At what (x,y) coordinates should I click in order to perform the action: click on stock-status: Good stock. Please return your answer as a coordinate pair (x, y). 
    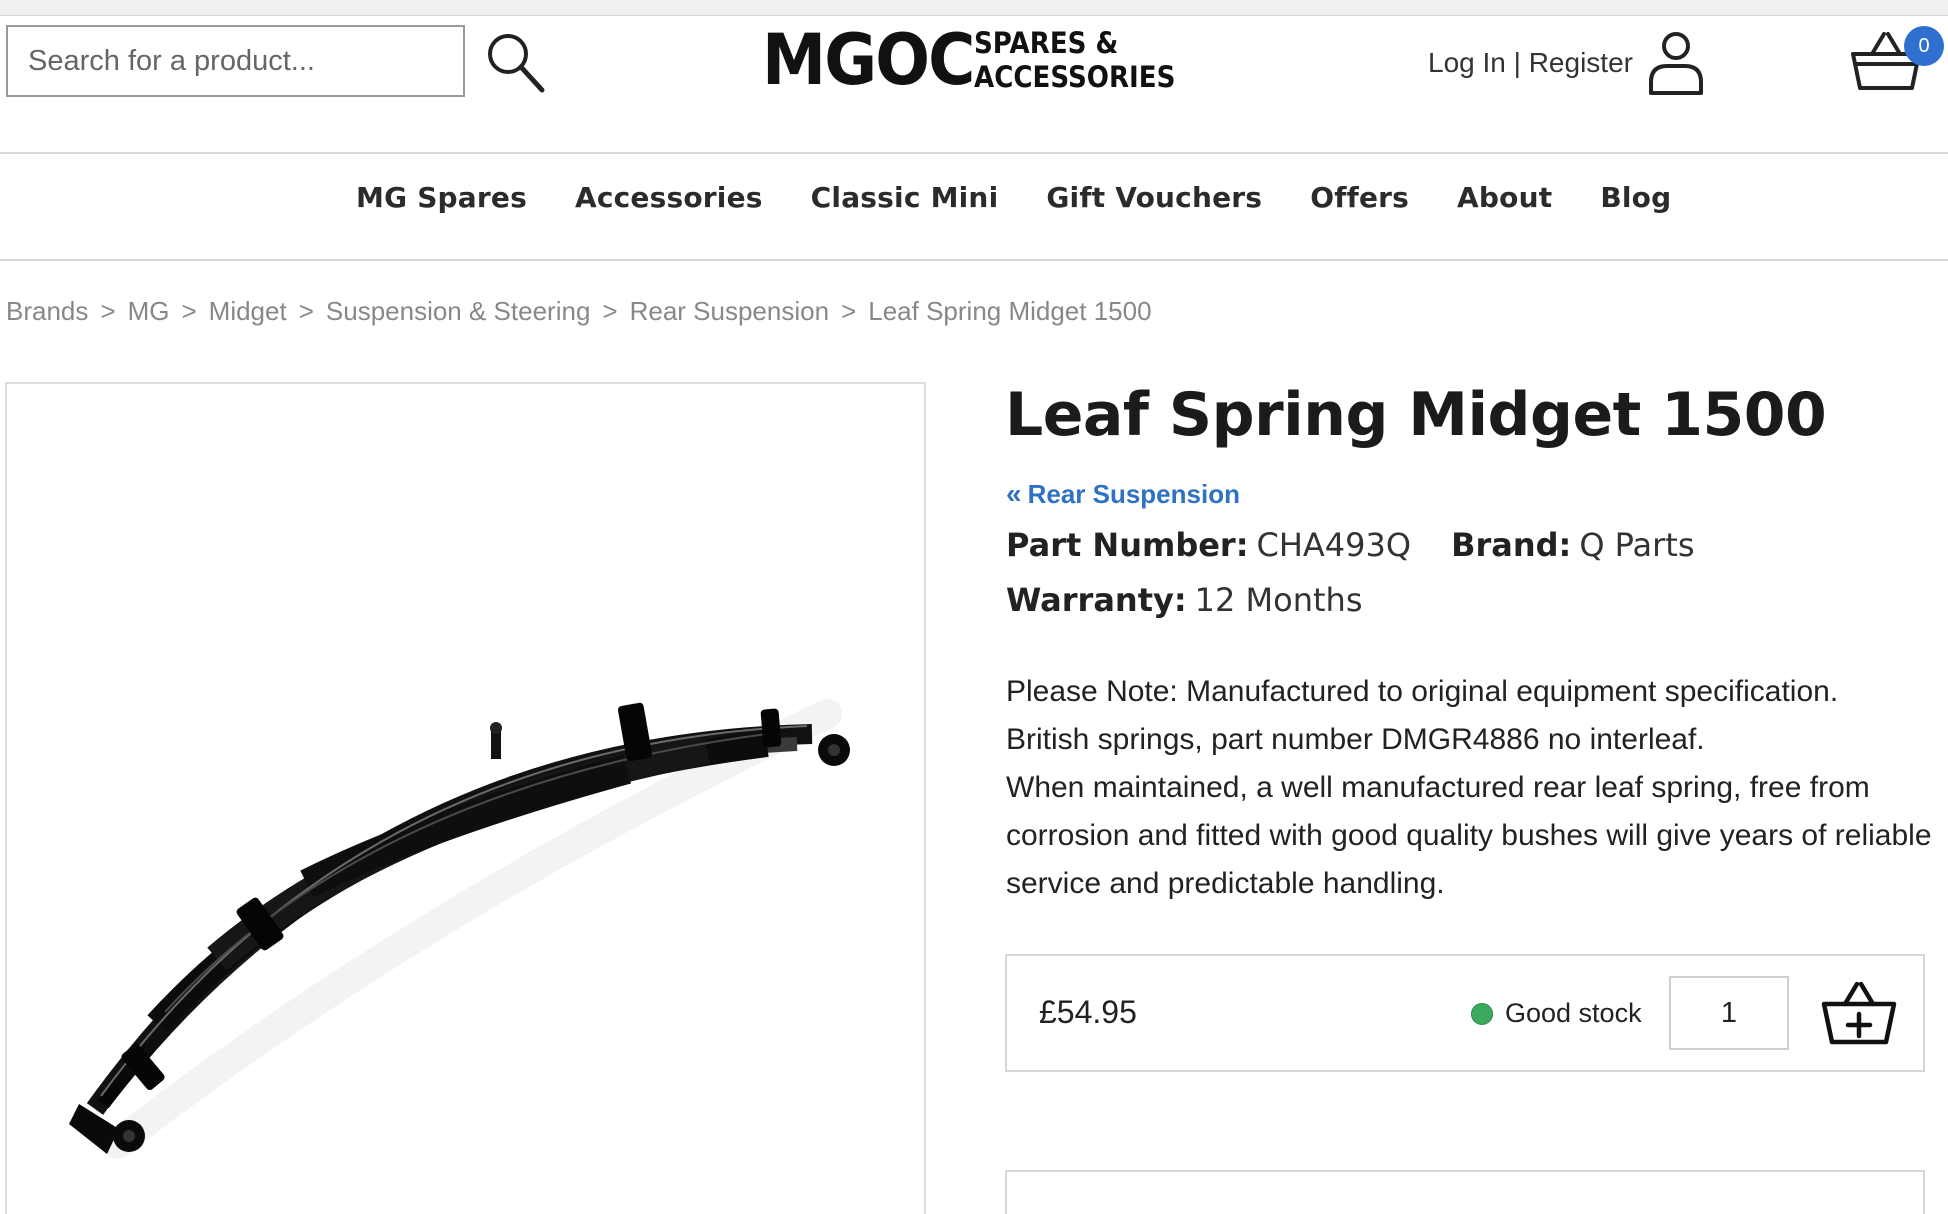
    Looking at the image, I should click on (1556, 1013).